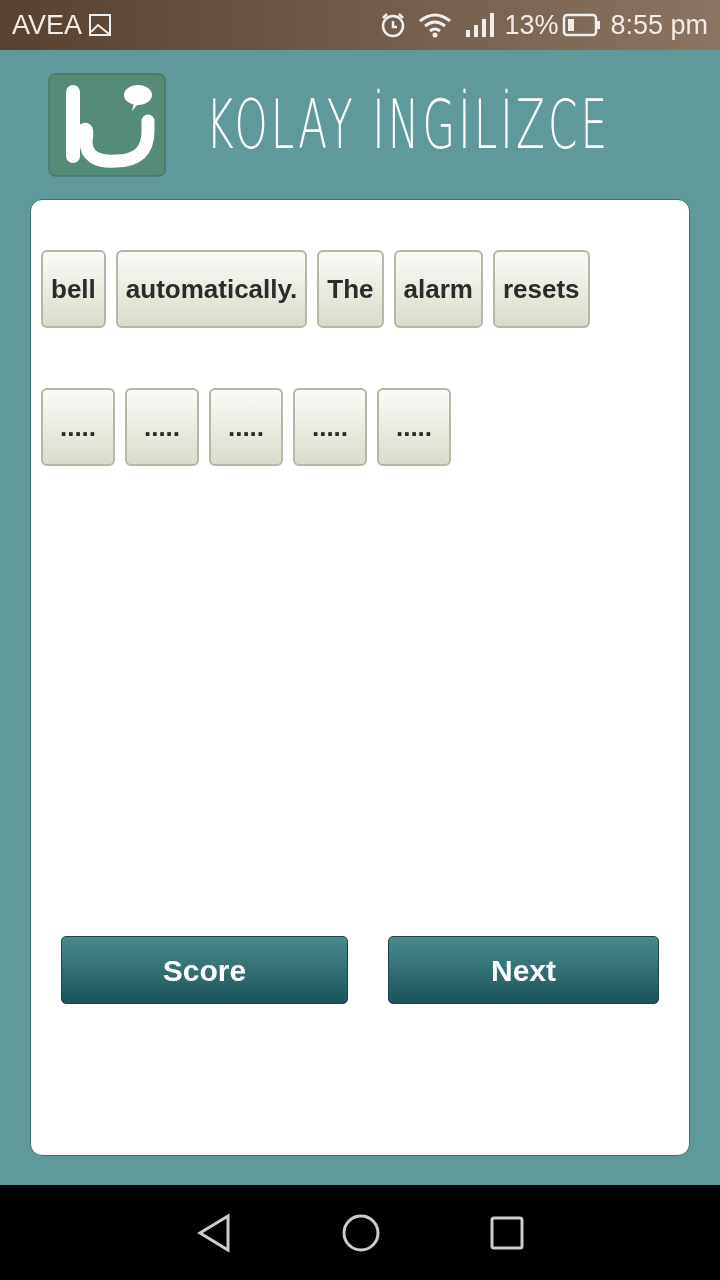  Describe the element at coordinates (438, 289) in the screenshot. I see `word-tile: alarm` at that location.